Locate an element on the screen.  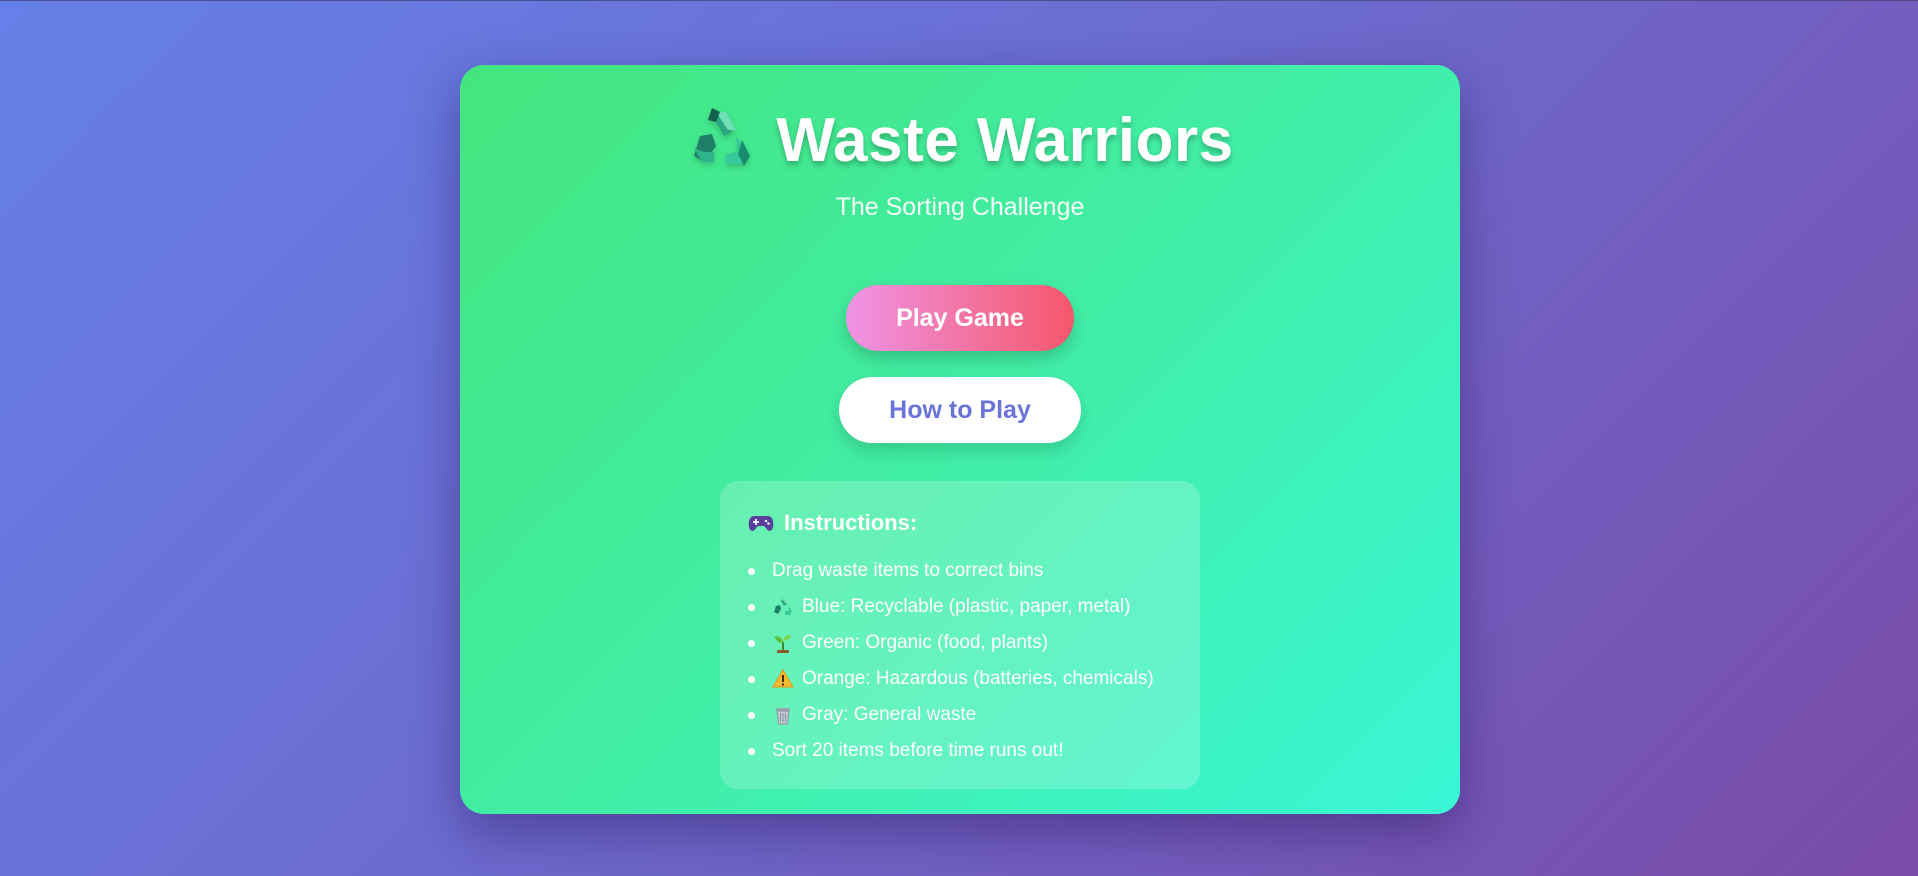
list-item: Drag waste items to correct bins is located at coordinates (962, 571).